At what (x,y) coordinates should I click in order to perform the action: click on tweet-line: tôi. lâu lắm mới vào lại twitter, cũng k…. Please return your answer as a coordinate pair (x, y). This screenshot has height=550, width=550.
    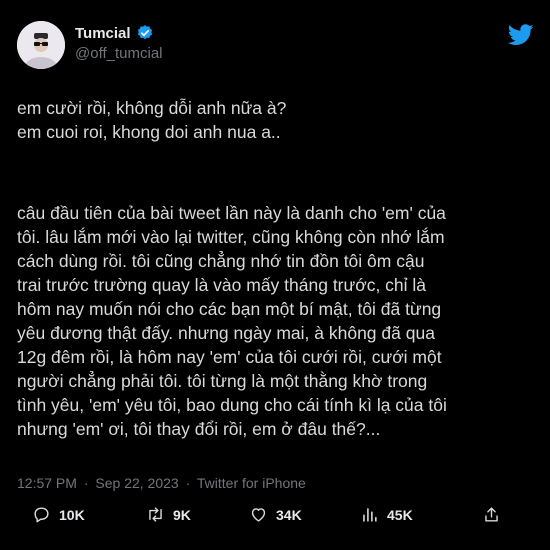
    Looking at the image, I should click on (231, 237).